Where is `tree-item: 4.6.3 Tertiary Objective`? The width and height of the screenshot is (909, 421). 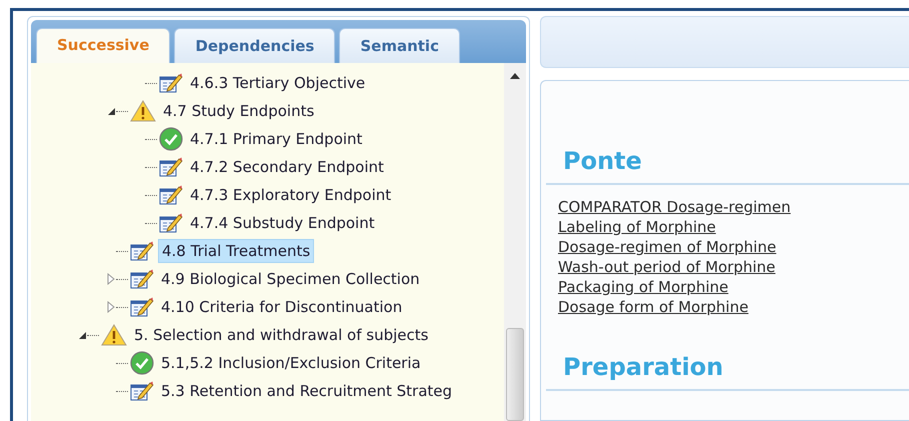 tree-item: 4.6.3 Tertiary Objective is located at coordinates (277, 83).